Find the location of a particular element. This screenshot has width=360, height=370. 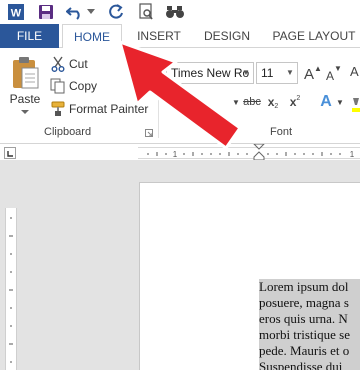

vertical-ruler is located at coordinates (11, 289).